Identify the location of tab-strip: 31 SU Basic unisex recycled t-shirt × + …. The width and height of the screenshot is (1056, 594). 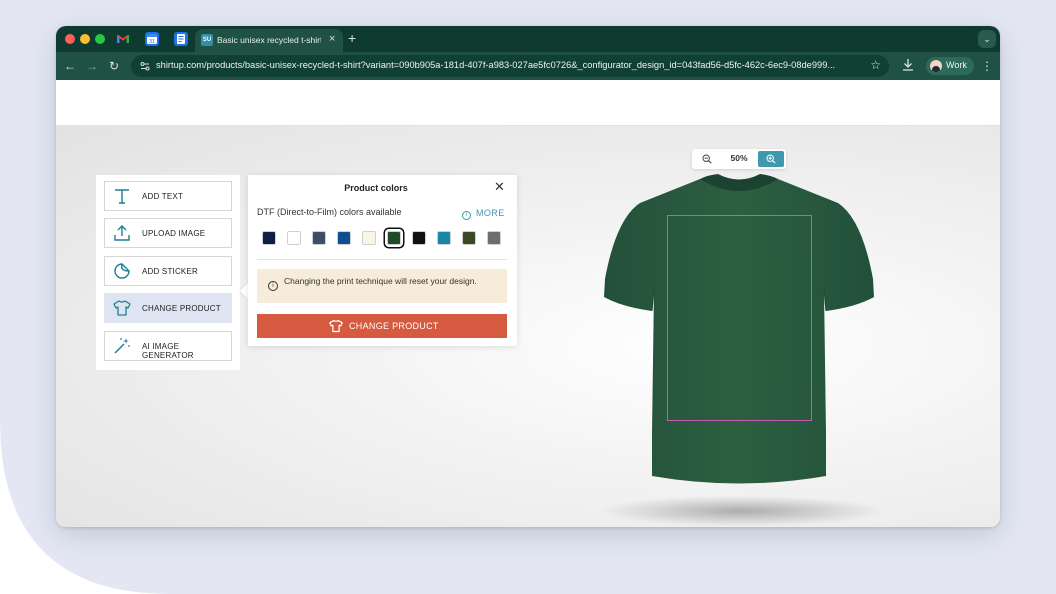
(528, 39).